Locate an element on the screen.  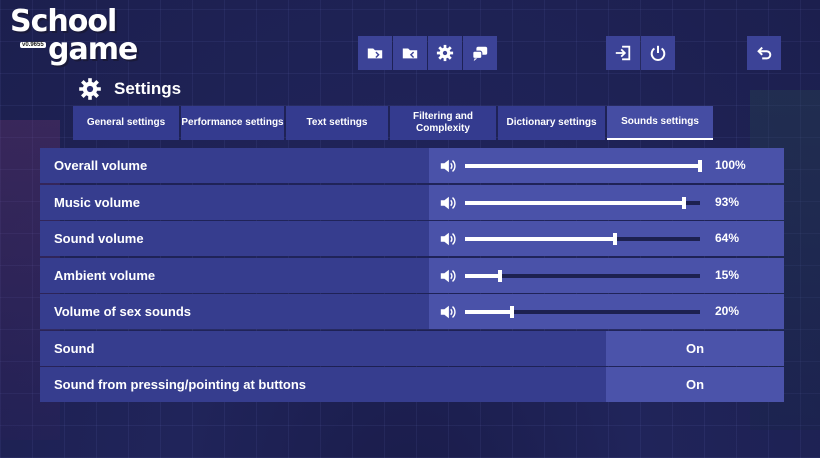
exit-icon is located at coordinates (623, 53).